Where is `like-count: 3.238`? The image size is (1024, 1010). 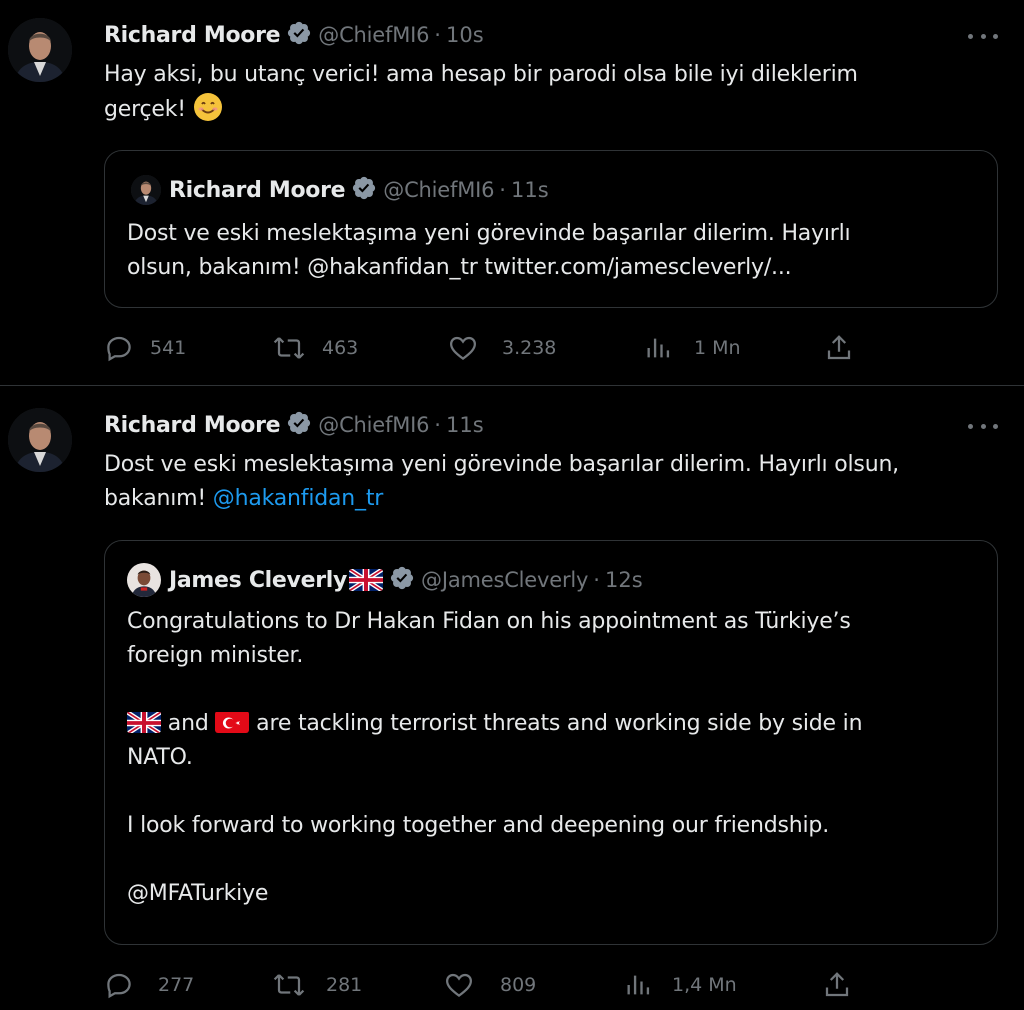
like-count: 3.238 is located at coordinates (529, 348).